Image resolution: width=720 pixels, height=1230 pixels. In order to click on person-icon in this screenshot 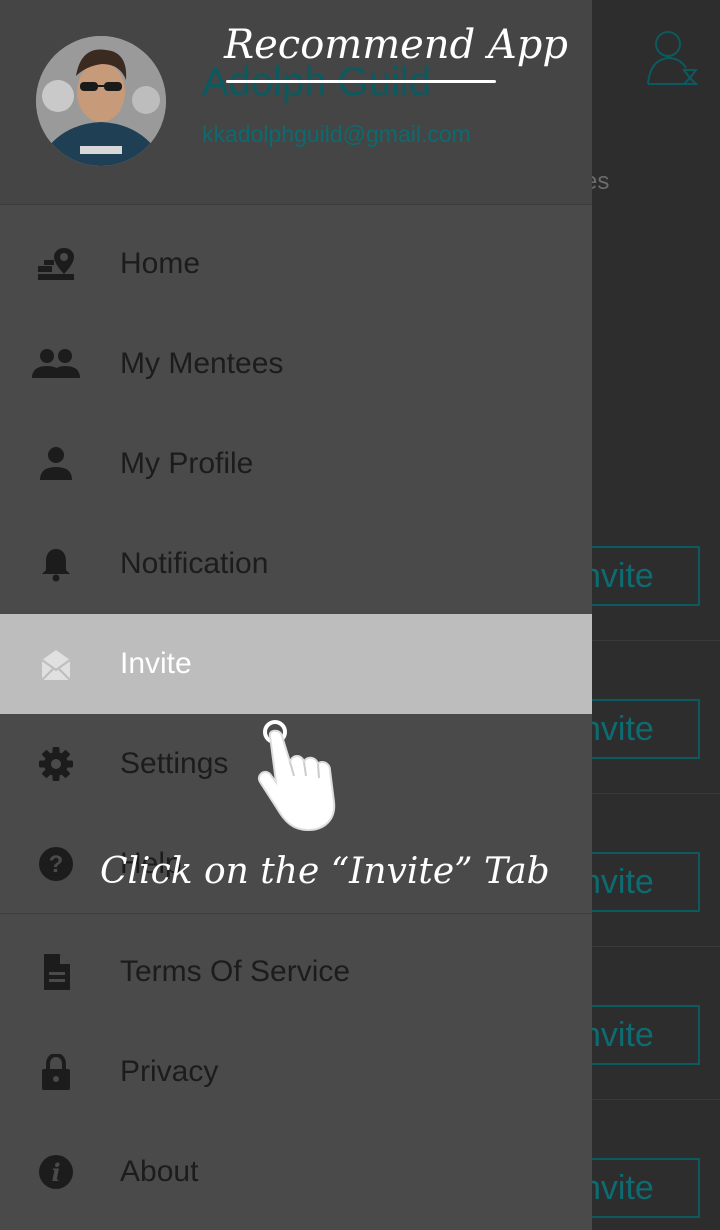, I will do `click(56, 463)`.